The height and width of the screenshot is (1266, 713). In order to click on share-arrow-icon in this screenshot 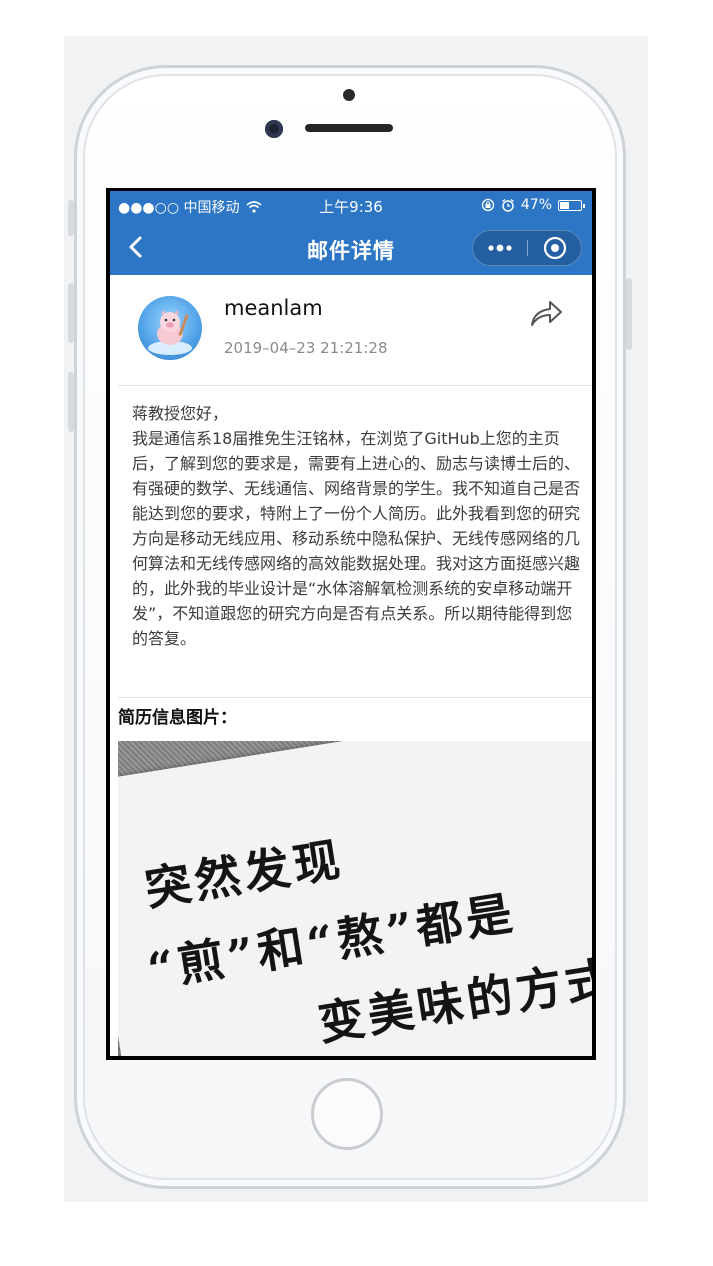, I will do `click(546, 313)`.